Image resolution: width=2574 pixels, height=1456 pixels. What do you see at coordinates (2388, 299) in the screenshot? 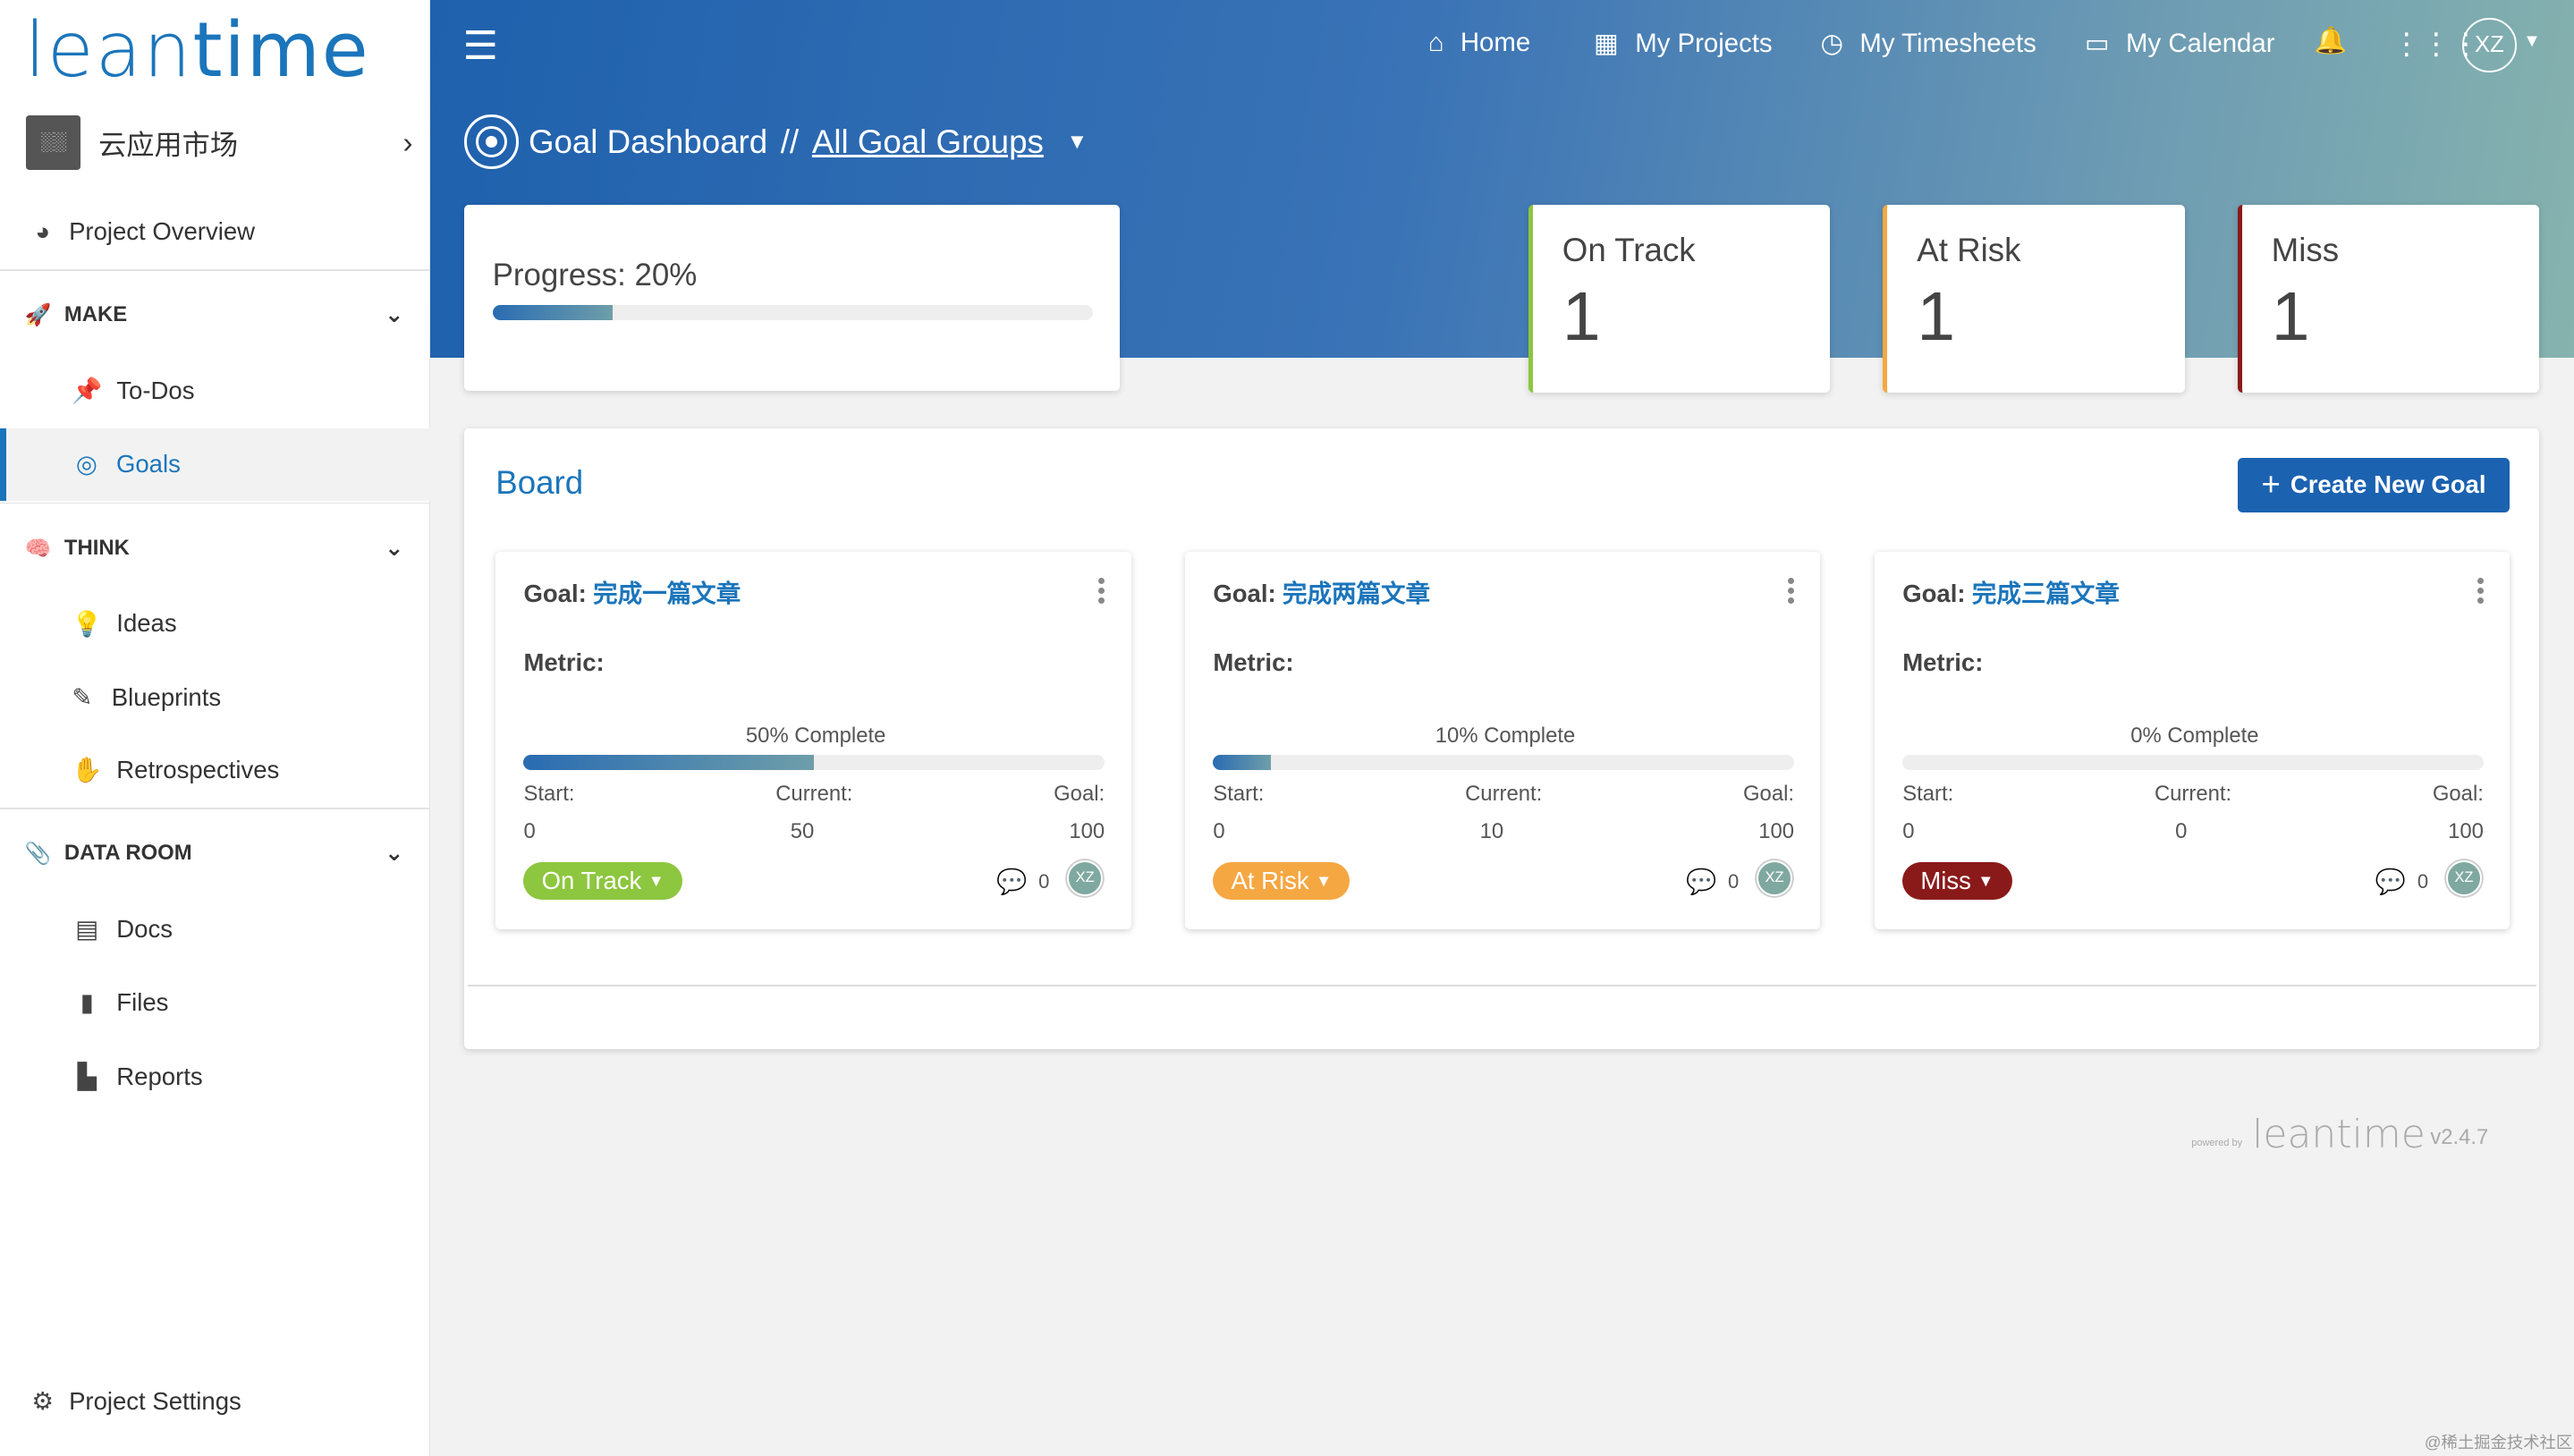
I see `stat-card-miss: Miss 1` at bounding box center [2388, 299].